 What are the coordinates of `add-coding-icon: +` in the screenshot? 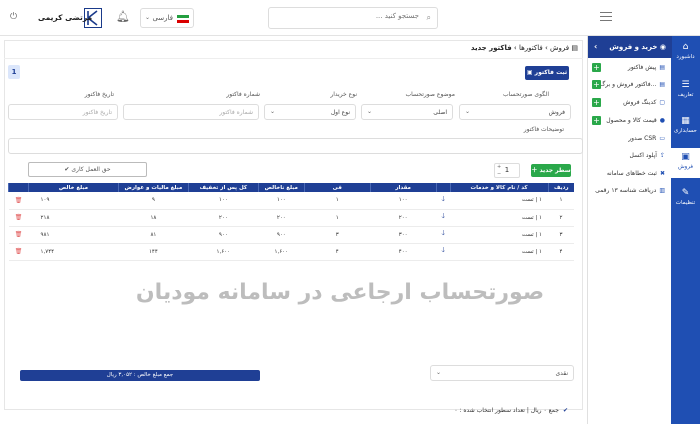 It's located at (596, 102).